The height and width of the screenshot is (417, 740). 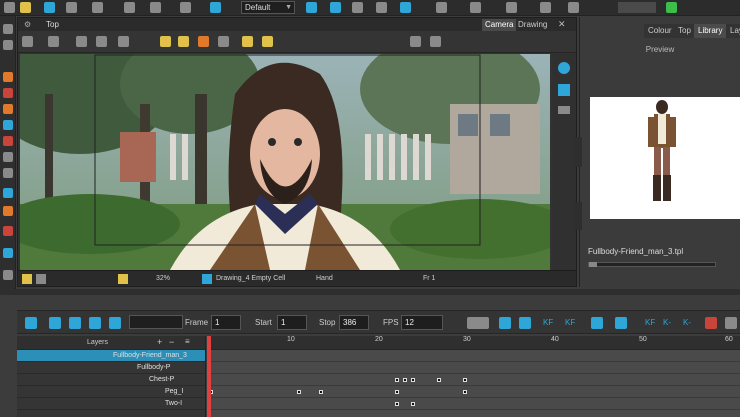 I want to click on light-table-icon, so click(x=335, y=7).